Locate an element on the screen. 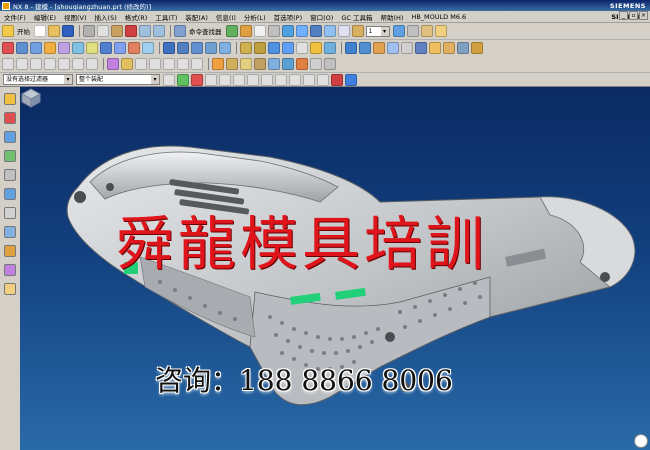 The image size is (650, 450). chamfer-icon is located at coordinates (260, 48).